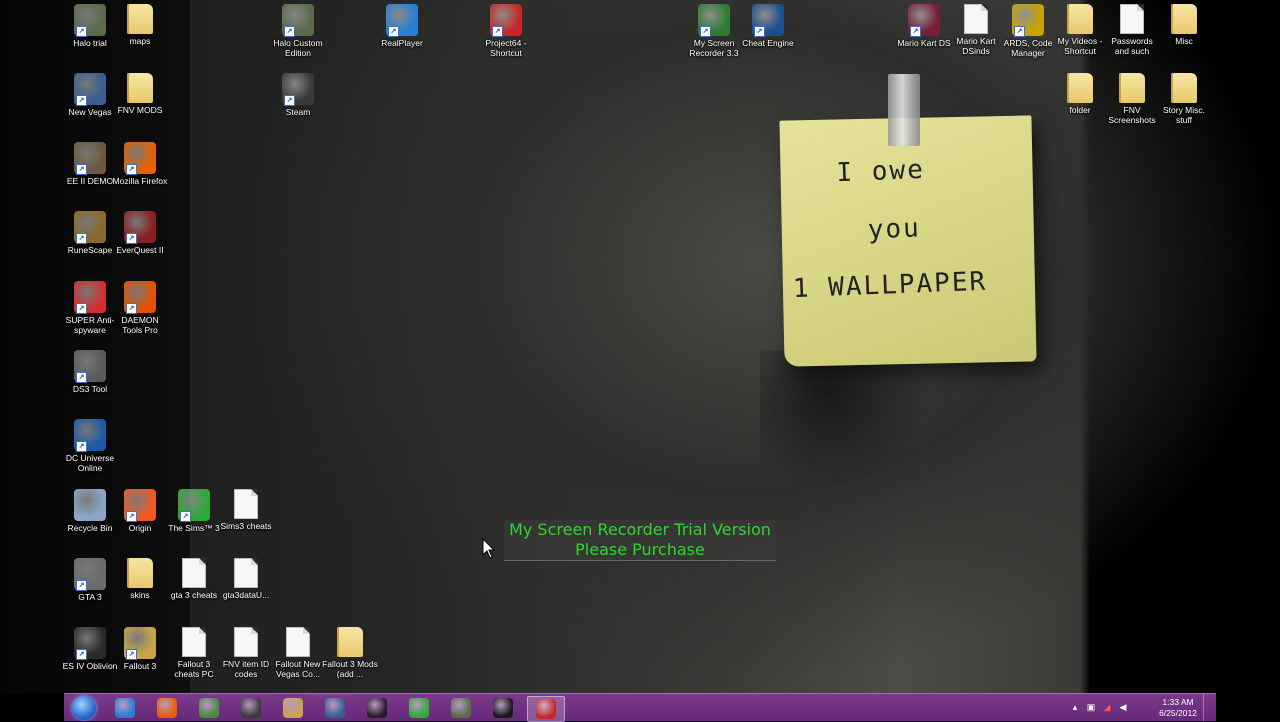  I want to click on desktop-icon: ↗ Halo trial, so click(90, 26).